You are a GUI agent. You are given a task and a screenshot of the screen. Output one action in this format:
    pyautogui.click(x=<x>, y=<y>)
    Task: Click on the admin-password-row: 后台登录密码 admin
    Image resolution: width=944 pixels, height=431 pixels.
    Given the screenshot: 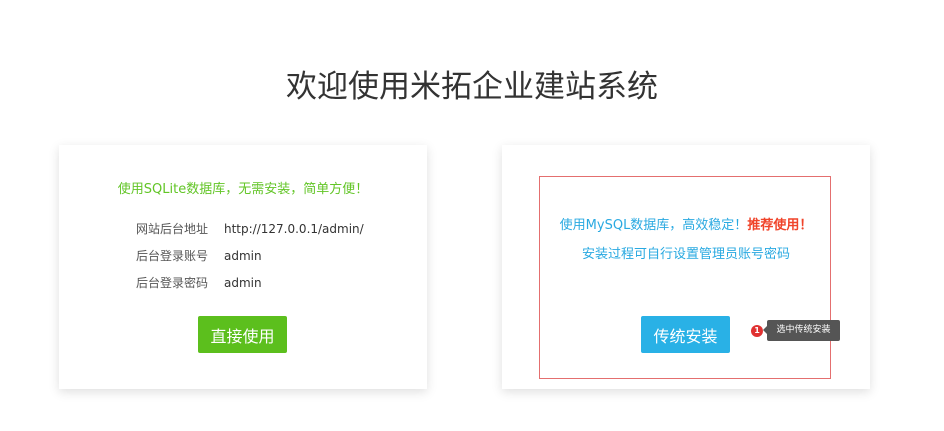 What is the action you would take?
    pyautogui.click(x=243, y=283)
    